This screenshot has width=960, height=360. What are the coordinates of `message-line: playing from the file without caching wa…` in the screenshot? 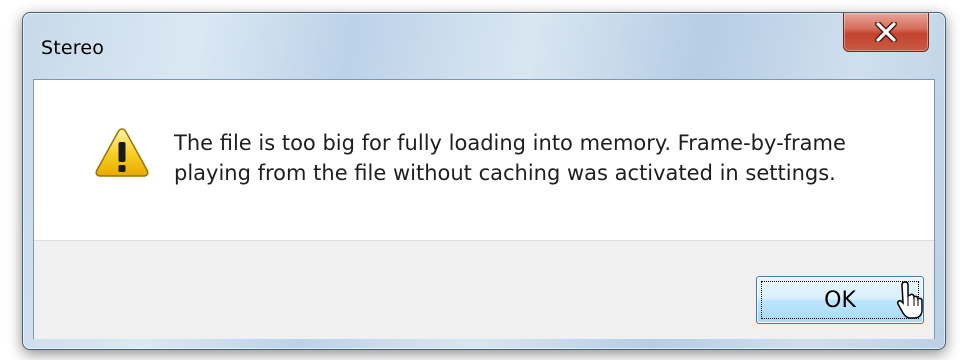 It's located at (505, 173).